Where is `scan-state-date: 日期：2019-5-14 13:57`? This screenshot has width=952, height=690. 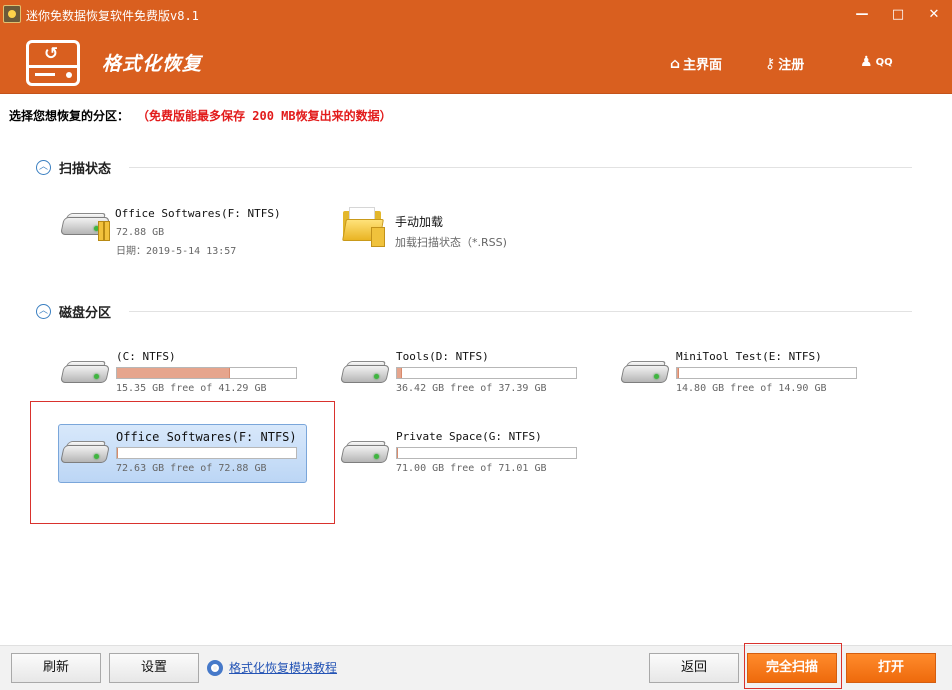 scan-state-date: 日期：2019-5-14 13:57 is located at coordinates (176, 251).